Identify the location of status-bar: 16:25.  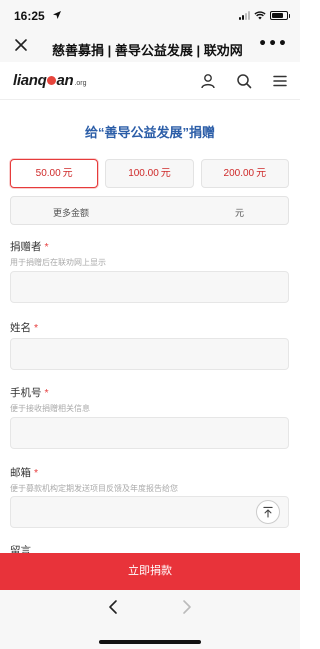
(150, 17).